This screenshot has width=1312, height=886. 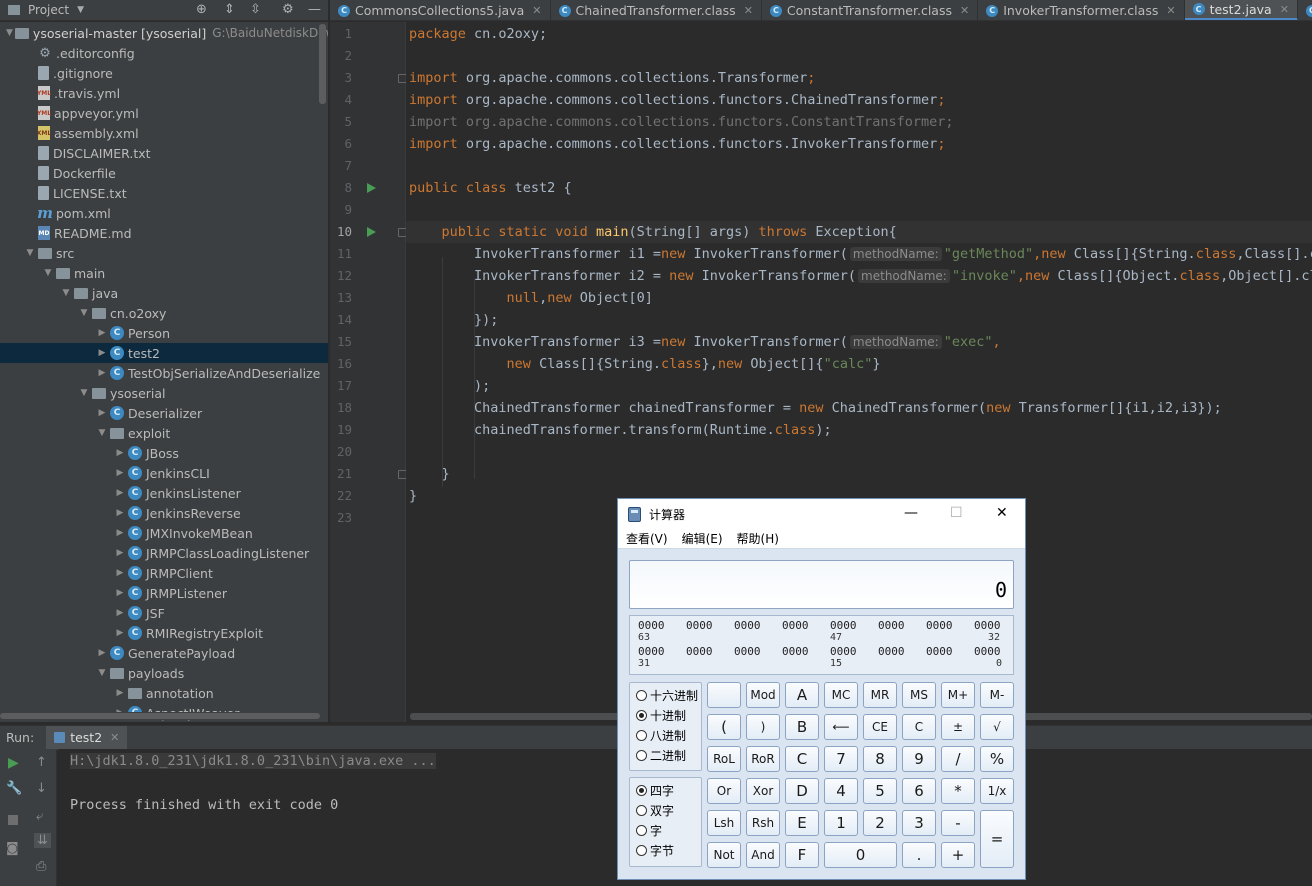 I want to click on calc-button-MR: MR, so click(x=880, y=695).